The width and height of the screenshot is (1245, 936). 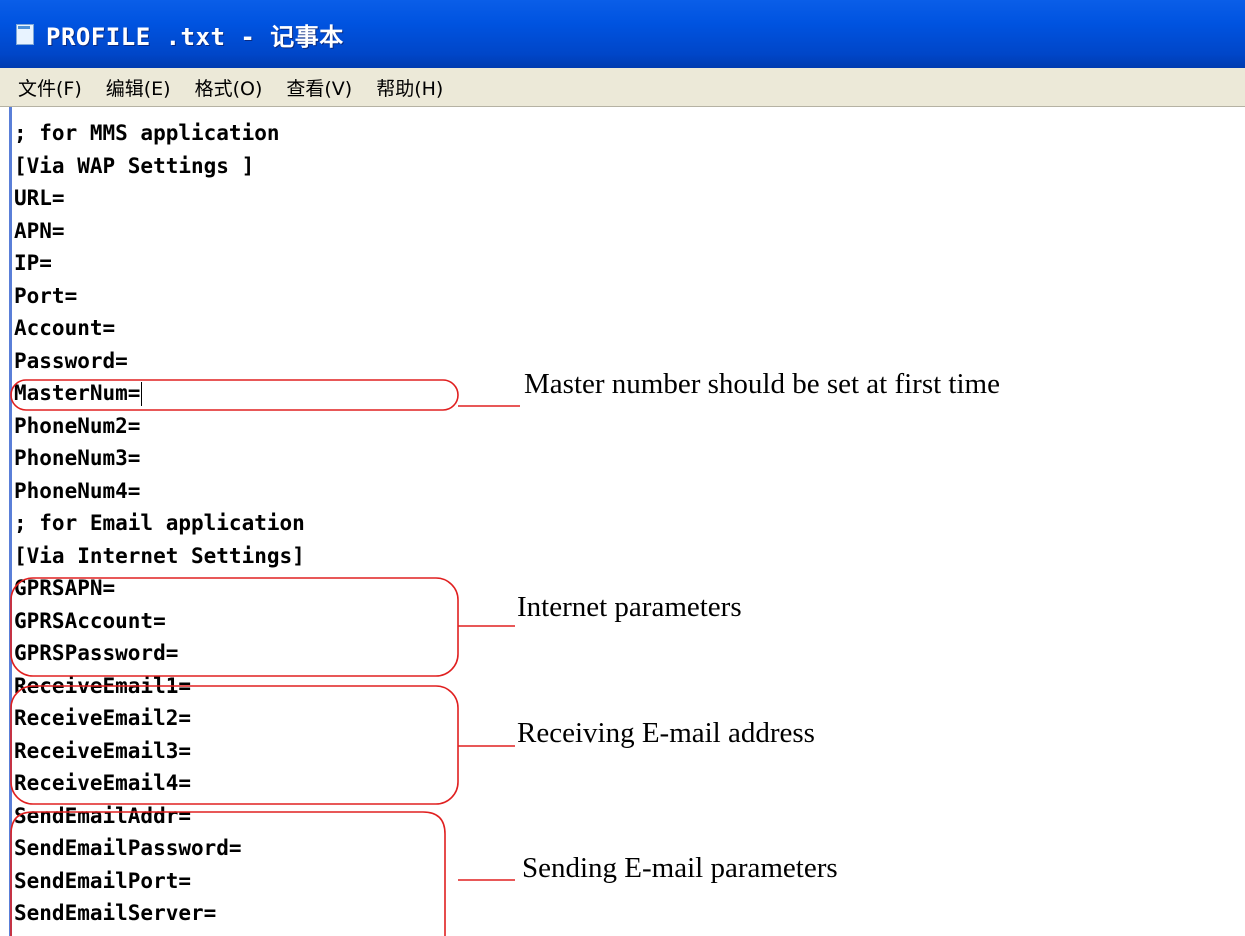 I want to click on highlight-box-receive, so click(x=234, y=745).